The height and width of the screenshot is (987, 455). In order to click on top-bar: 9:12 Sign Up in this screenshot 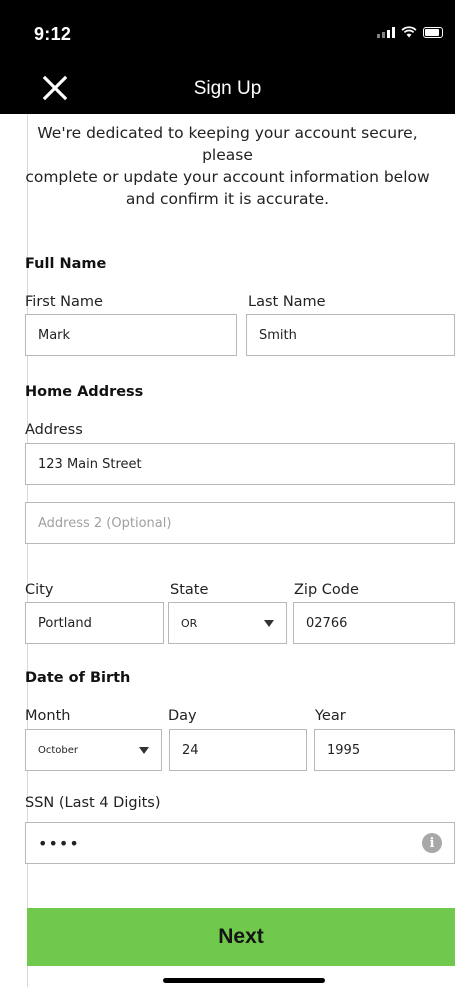, I will do `click(227, 57)`.